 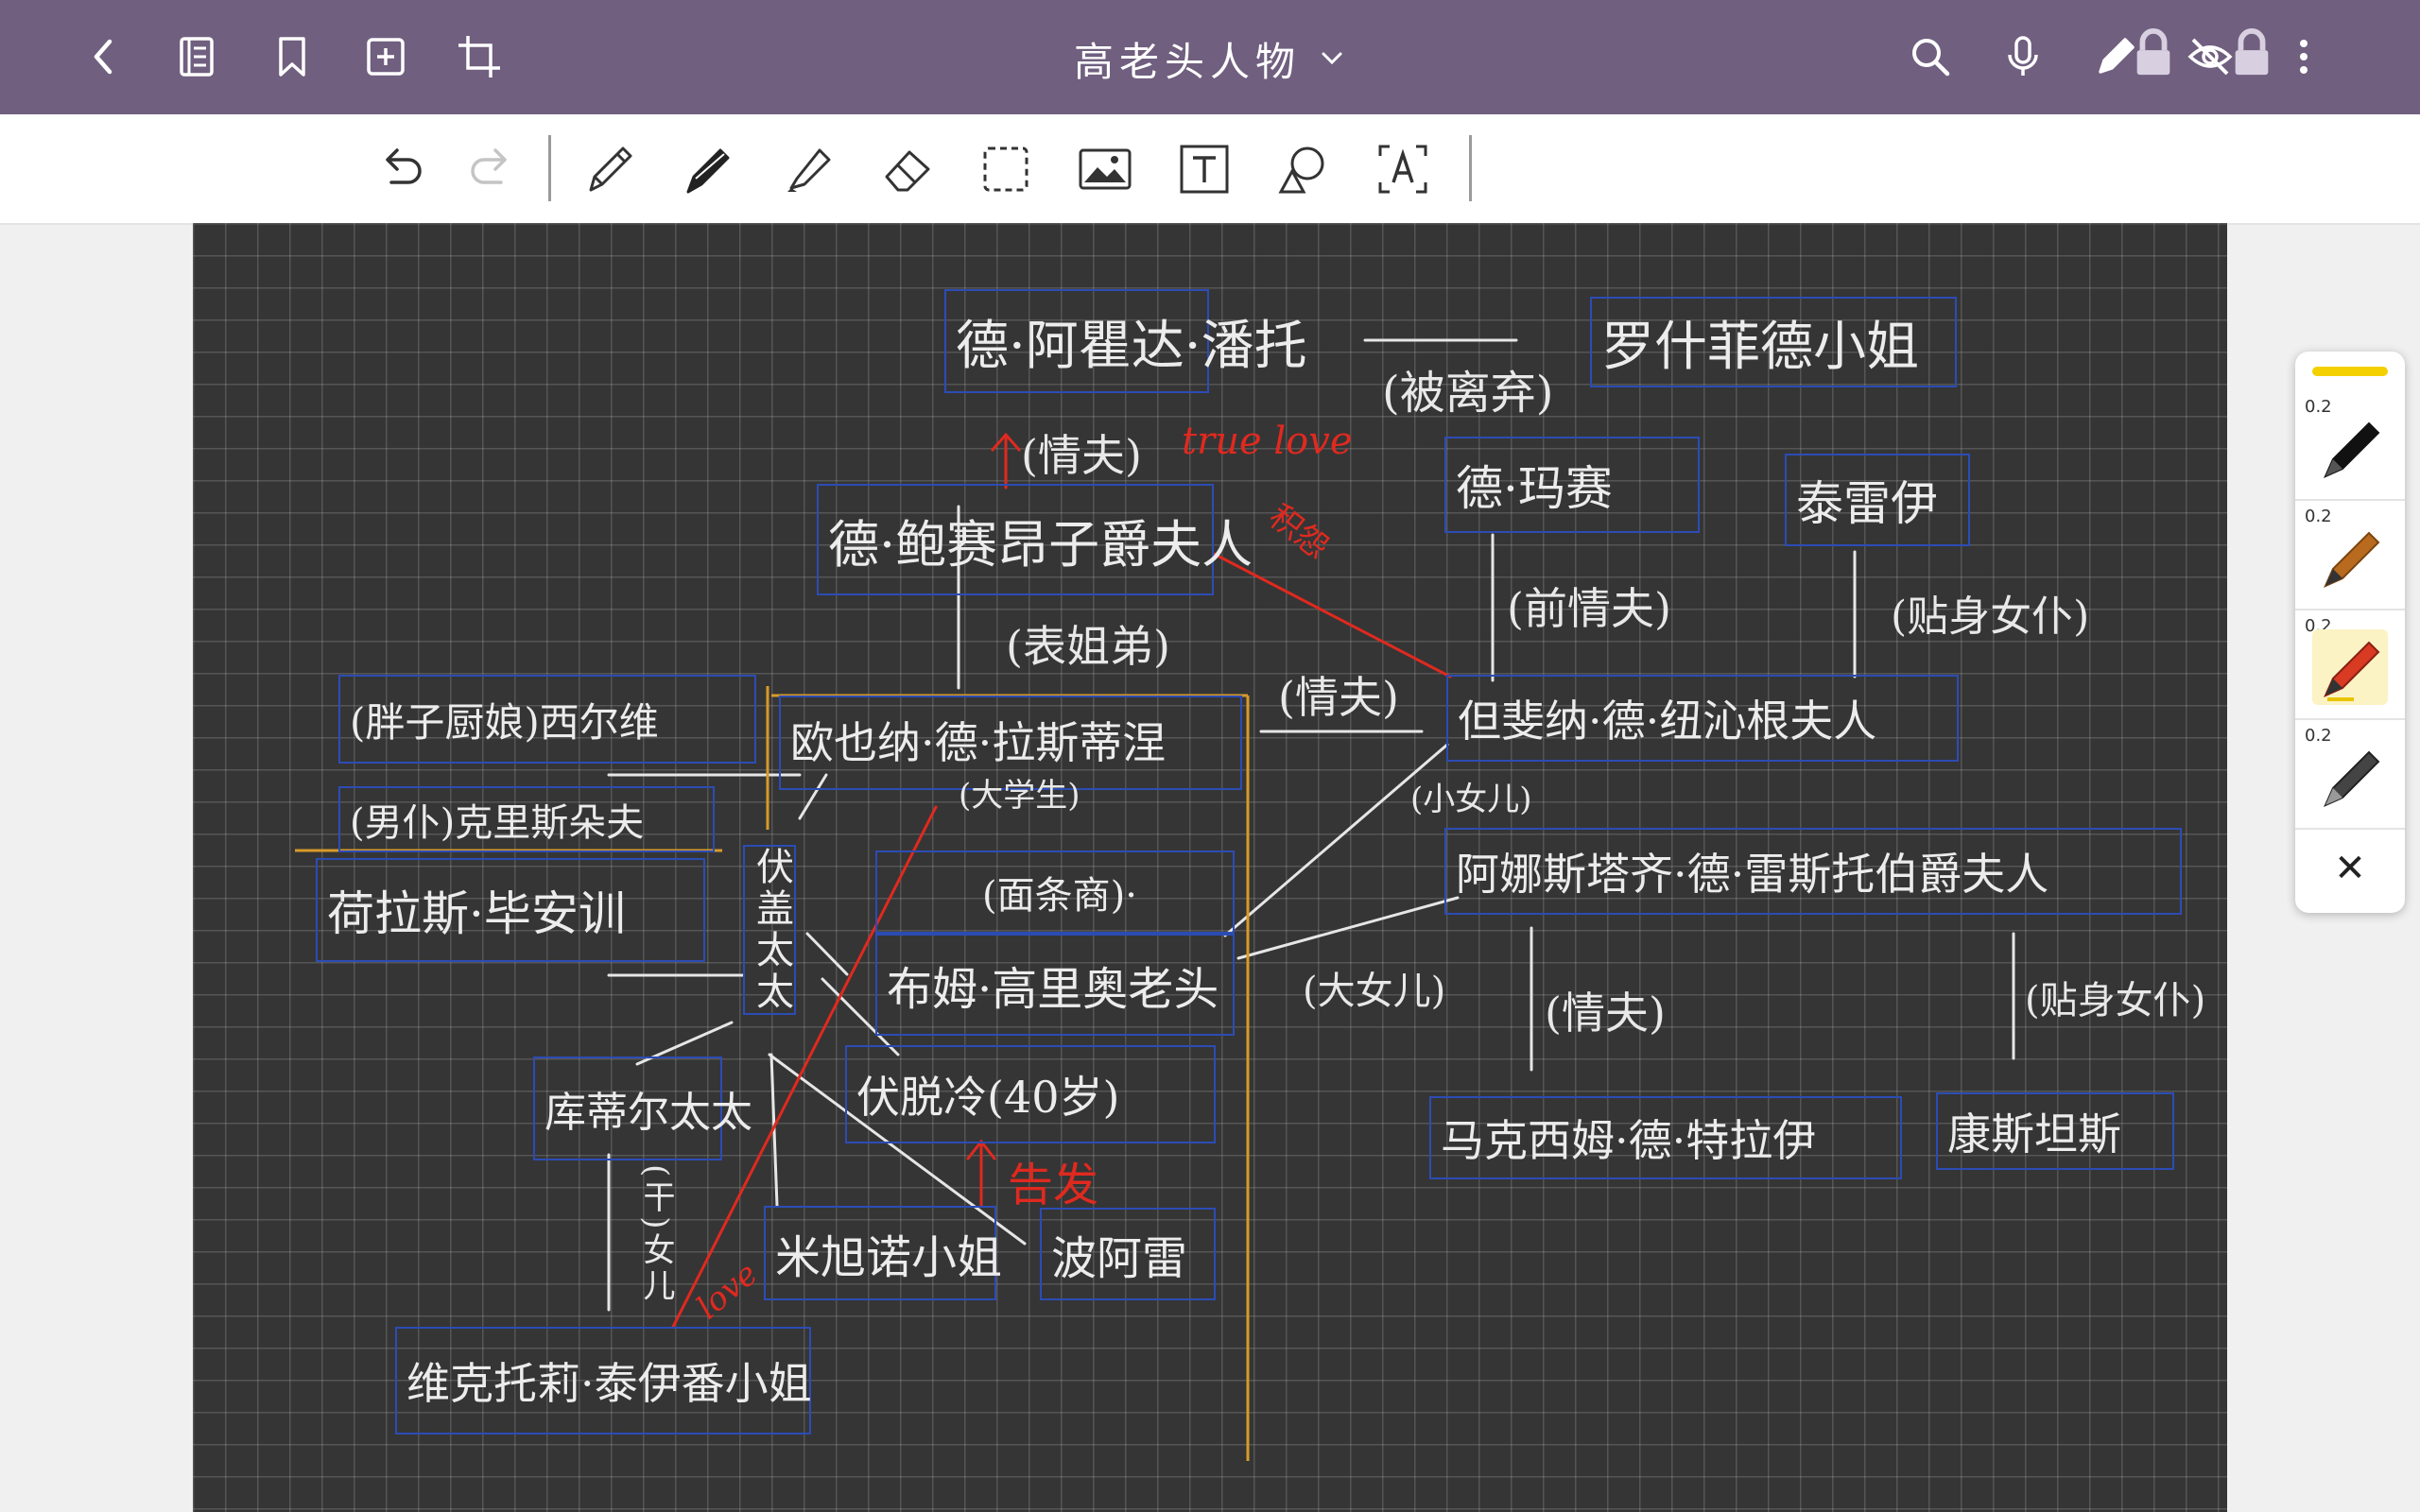 What do you see at coordinates (1055, 892) in the screenshot?
I see `node-goriot-title: (面条商)·` at bounding box center [1055, 892].